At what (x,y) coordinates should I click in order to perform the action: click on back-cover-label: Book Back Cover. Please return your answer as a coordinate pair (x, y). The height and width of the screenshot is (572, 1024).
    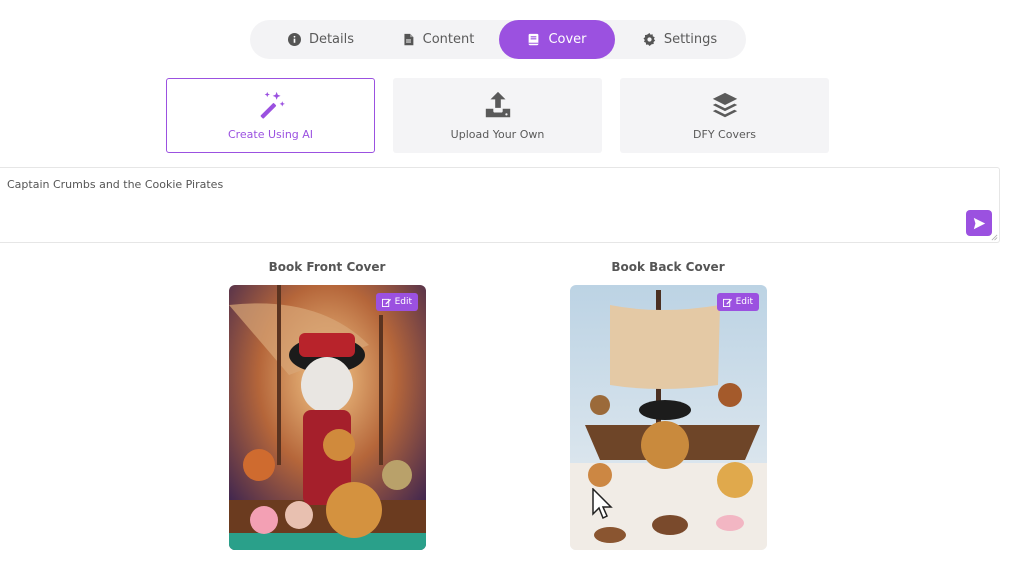
    Looking at the image, I should click on (668, 267).